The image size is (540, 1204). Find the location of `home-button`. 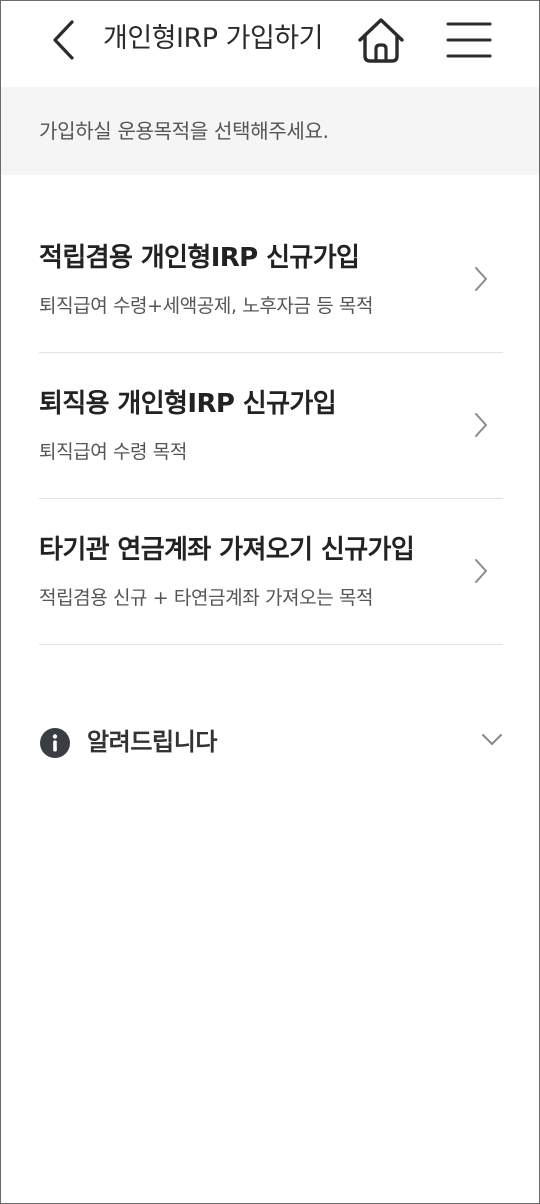

home-button is located at coordinates (381, 40).